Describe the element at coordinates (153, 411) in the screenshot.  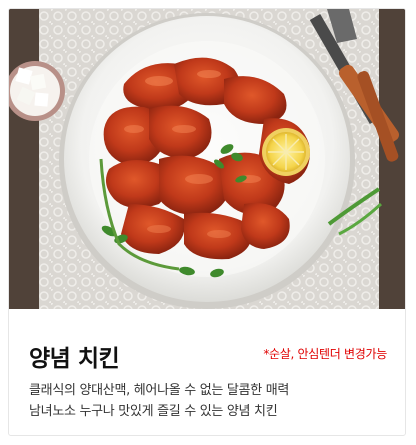
I see `description-line: 남녀노소 누구나 맛있게 즐길 수 있는 양념 치킨` at that location.